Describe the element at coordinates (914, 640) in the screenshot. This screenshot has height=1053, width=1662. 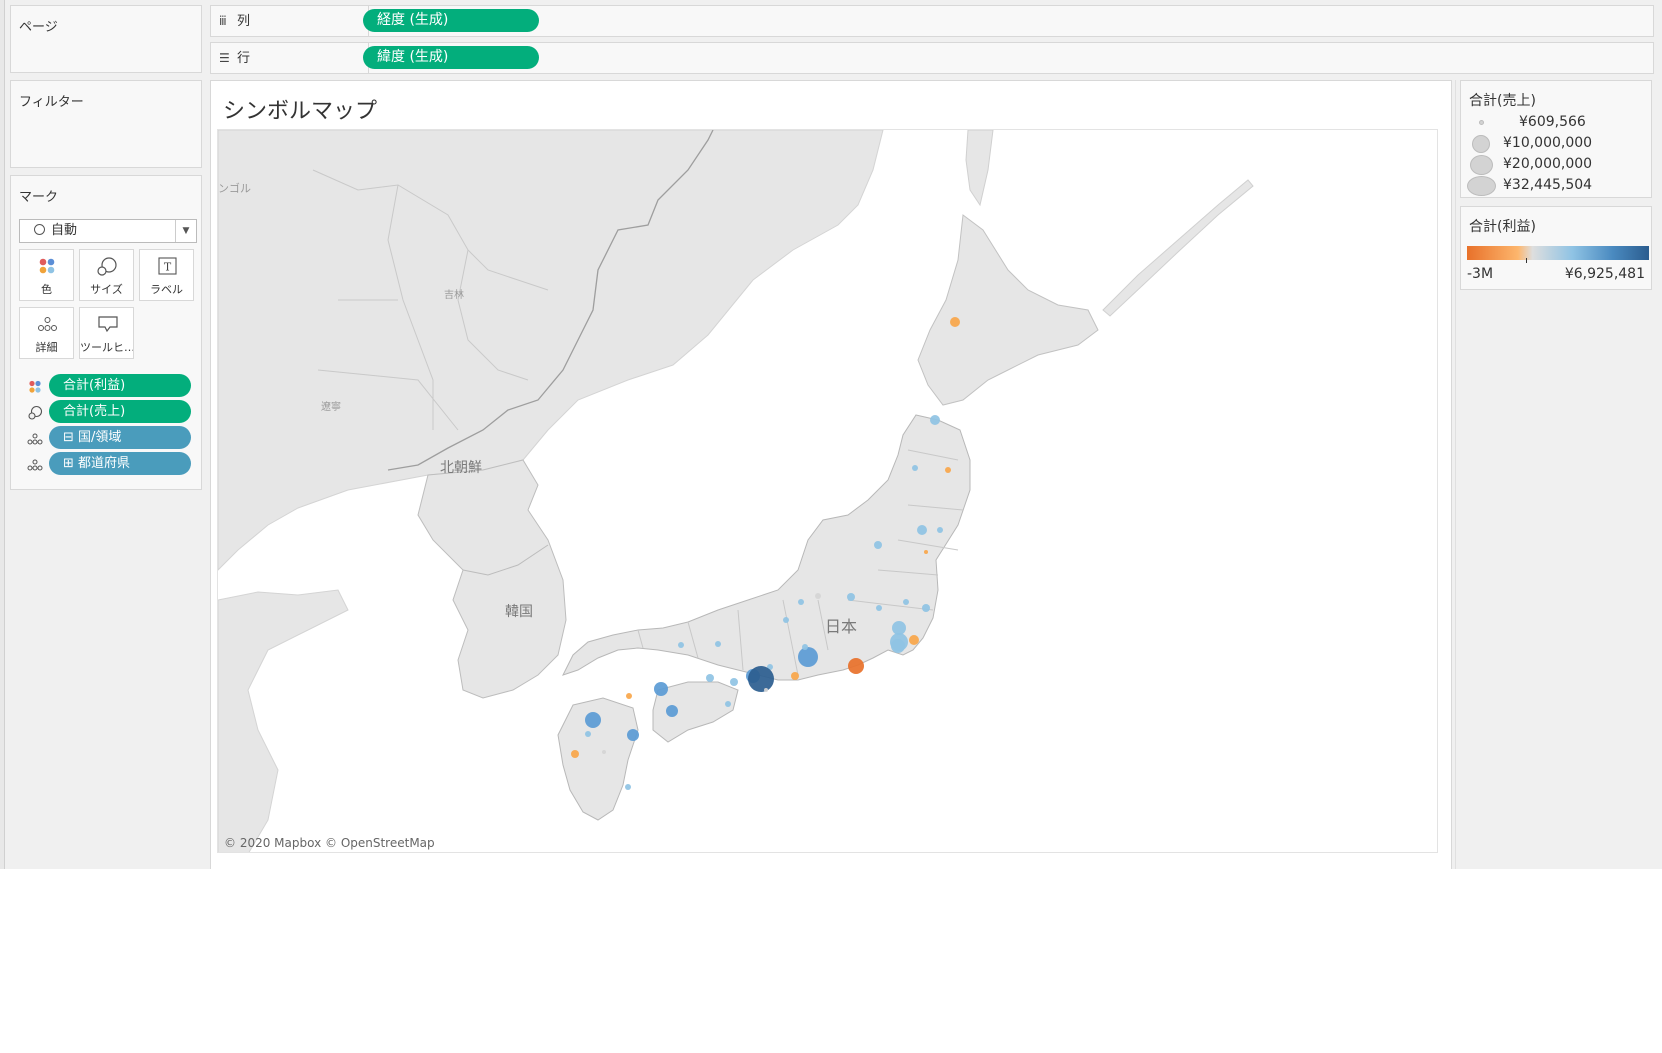
I see `mark-chiba` at that location.